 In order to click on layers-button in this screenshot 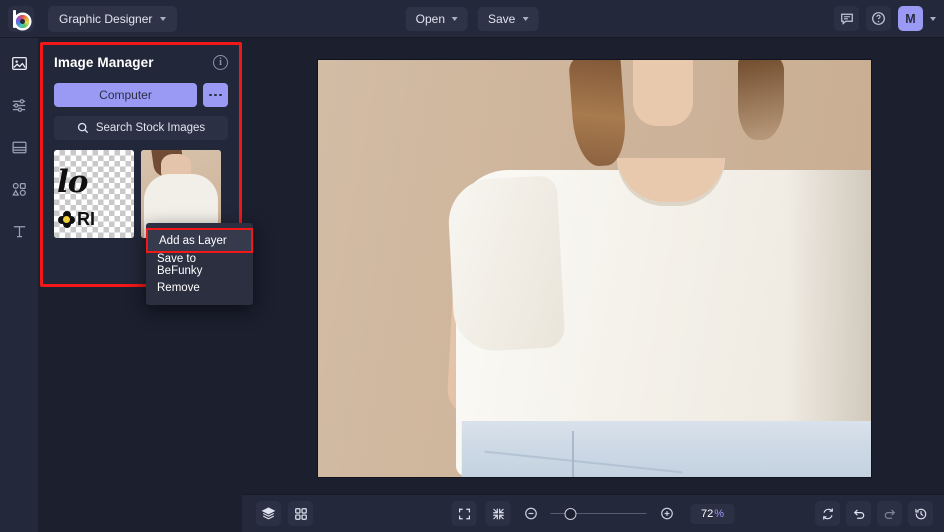, I will do `click(268, 513)`.